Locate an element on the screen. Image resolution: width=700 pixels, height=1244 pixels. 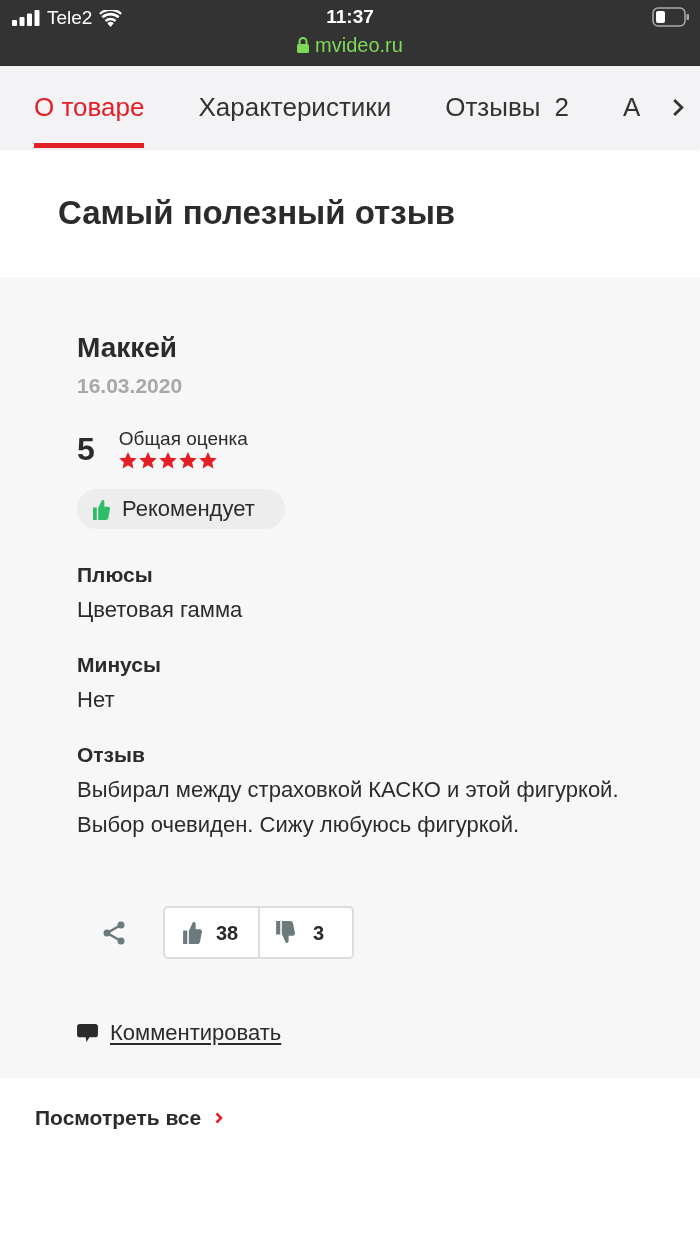
section-text: Цветовая гамма is located at coordinates (160, 610).